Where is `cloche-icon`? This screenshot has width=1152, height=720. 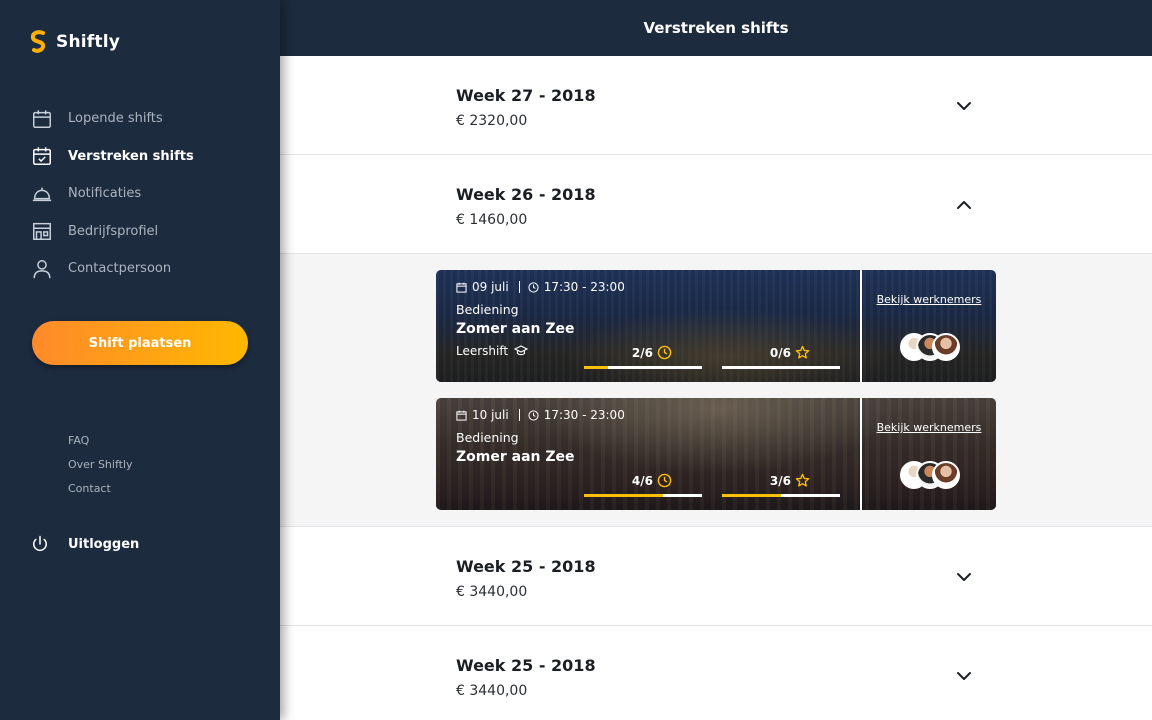 cloche-icon is located at coordinates (42, 194).